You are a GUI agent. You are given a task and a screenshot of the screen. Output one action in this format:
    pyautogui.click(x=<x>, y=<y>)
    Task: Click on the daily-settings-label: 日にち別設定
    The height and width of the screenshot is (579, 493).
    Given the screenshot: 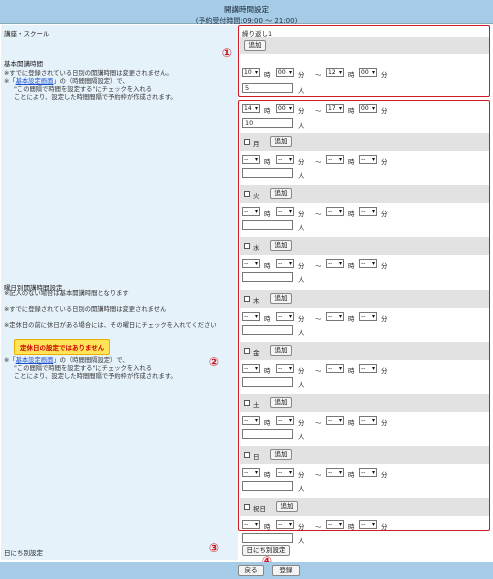 What is the action you would take?
    pyautogui.click(x=23, y=553)
    